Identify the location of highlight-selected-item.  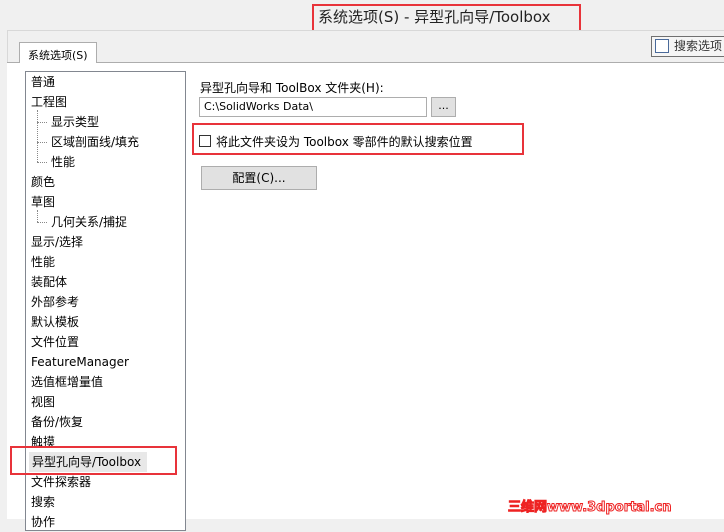
(93, 460).